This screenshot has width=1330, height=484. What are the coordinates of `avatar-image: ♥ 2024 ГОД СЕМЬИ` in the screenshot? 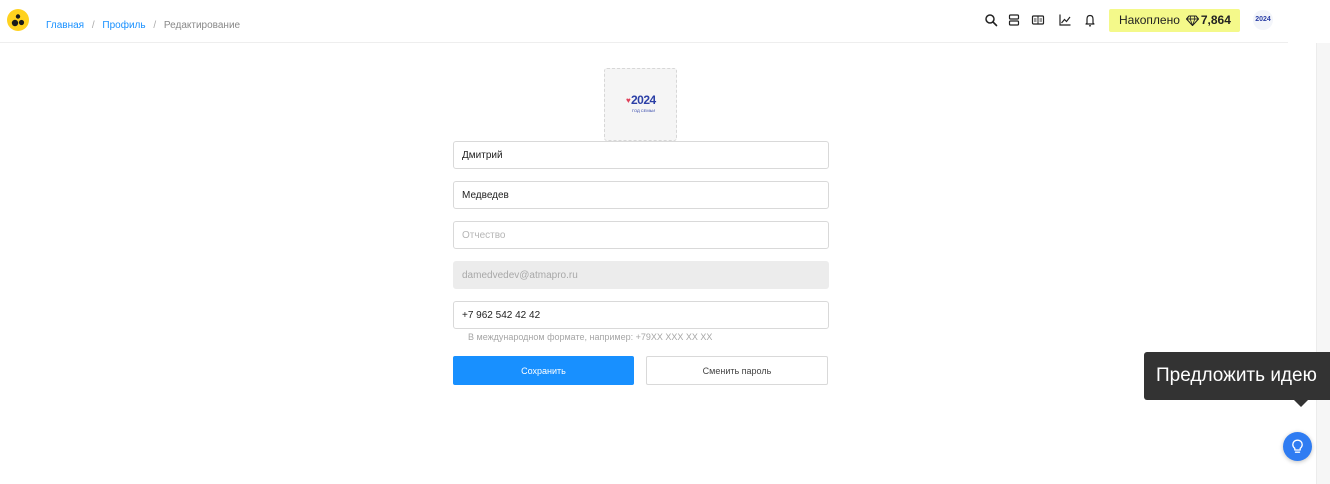 It's located at (642, 106).